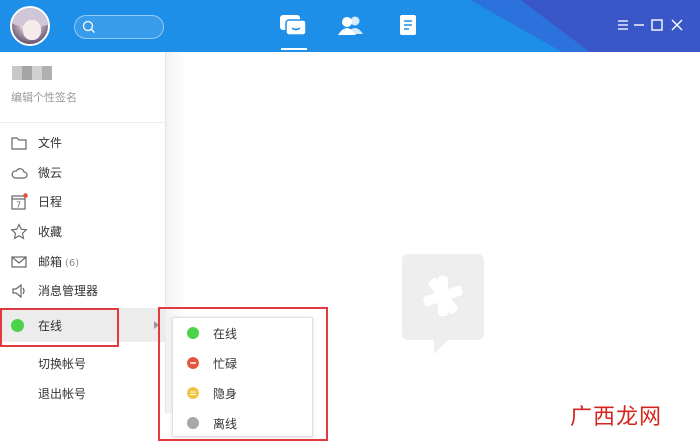  Describe the element at coordinates (623, 25) in the screenshot. I see `menu-icon` at that location.